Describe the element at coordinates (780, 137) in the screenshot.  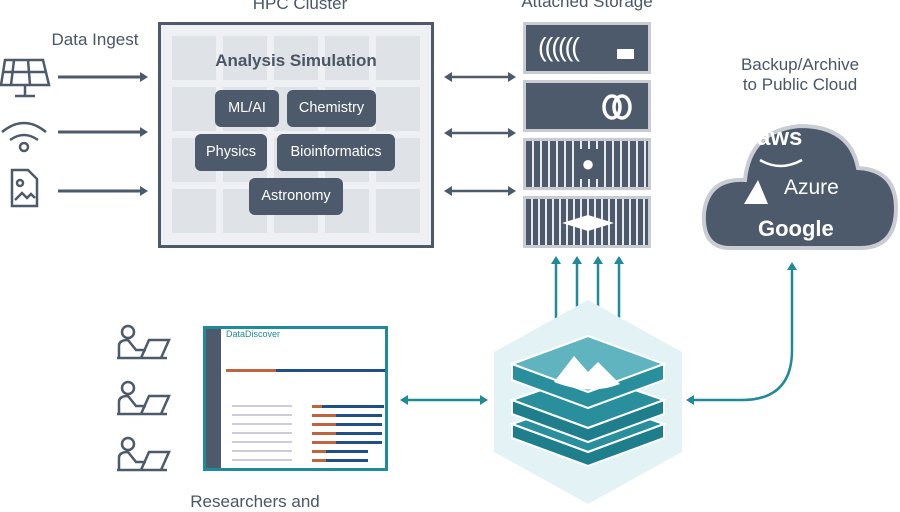
I see `aws-logo: aws` at that location.